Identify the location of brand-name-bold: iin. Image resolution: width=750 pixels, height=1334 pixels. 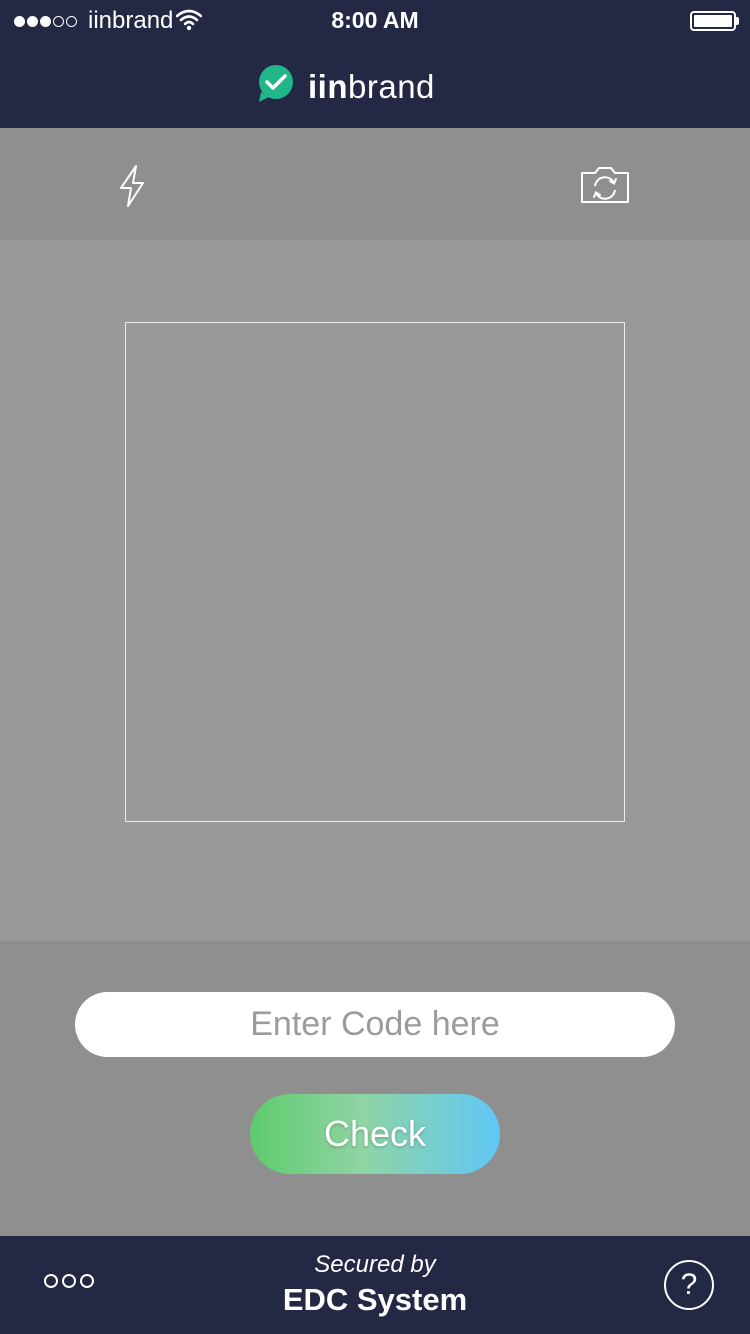
(328, 86).